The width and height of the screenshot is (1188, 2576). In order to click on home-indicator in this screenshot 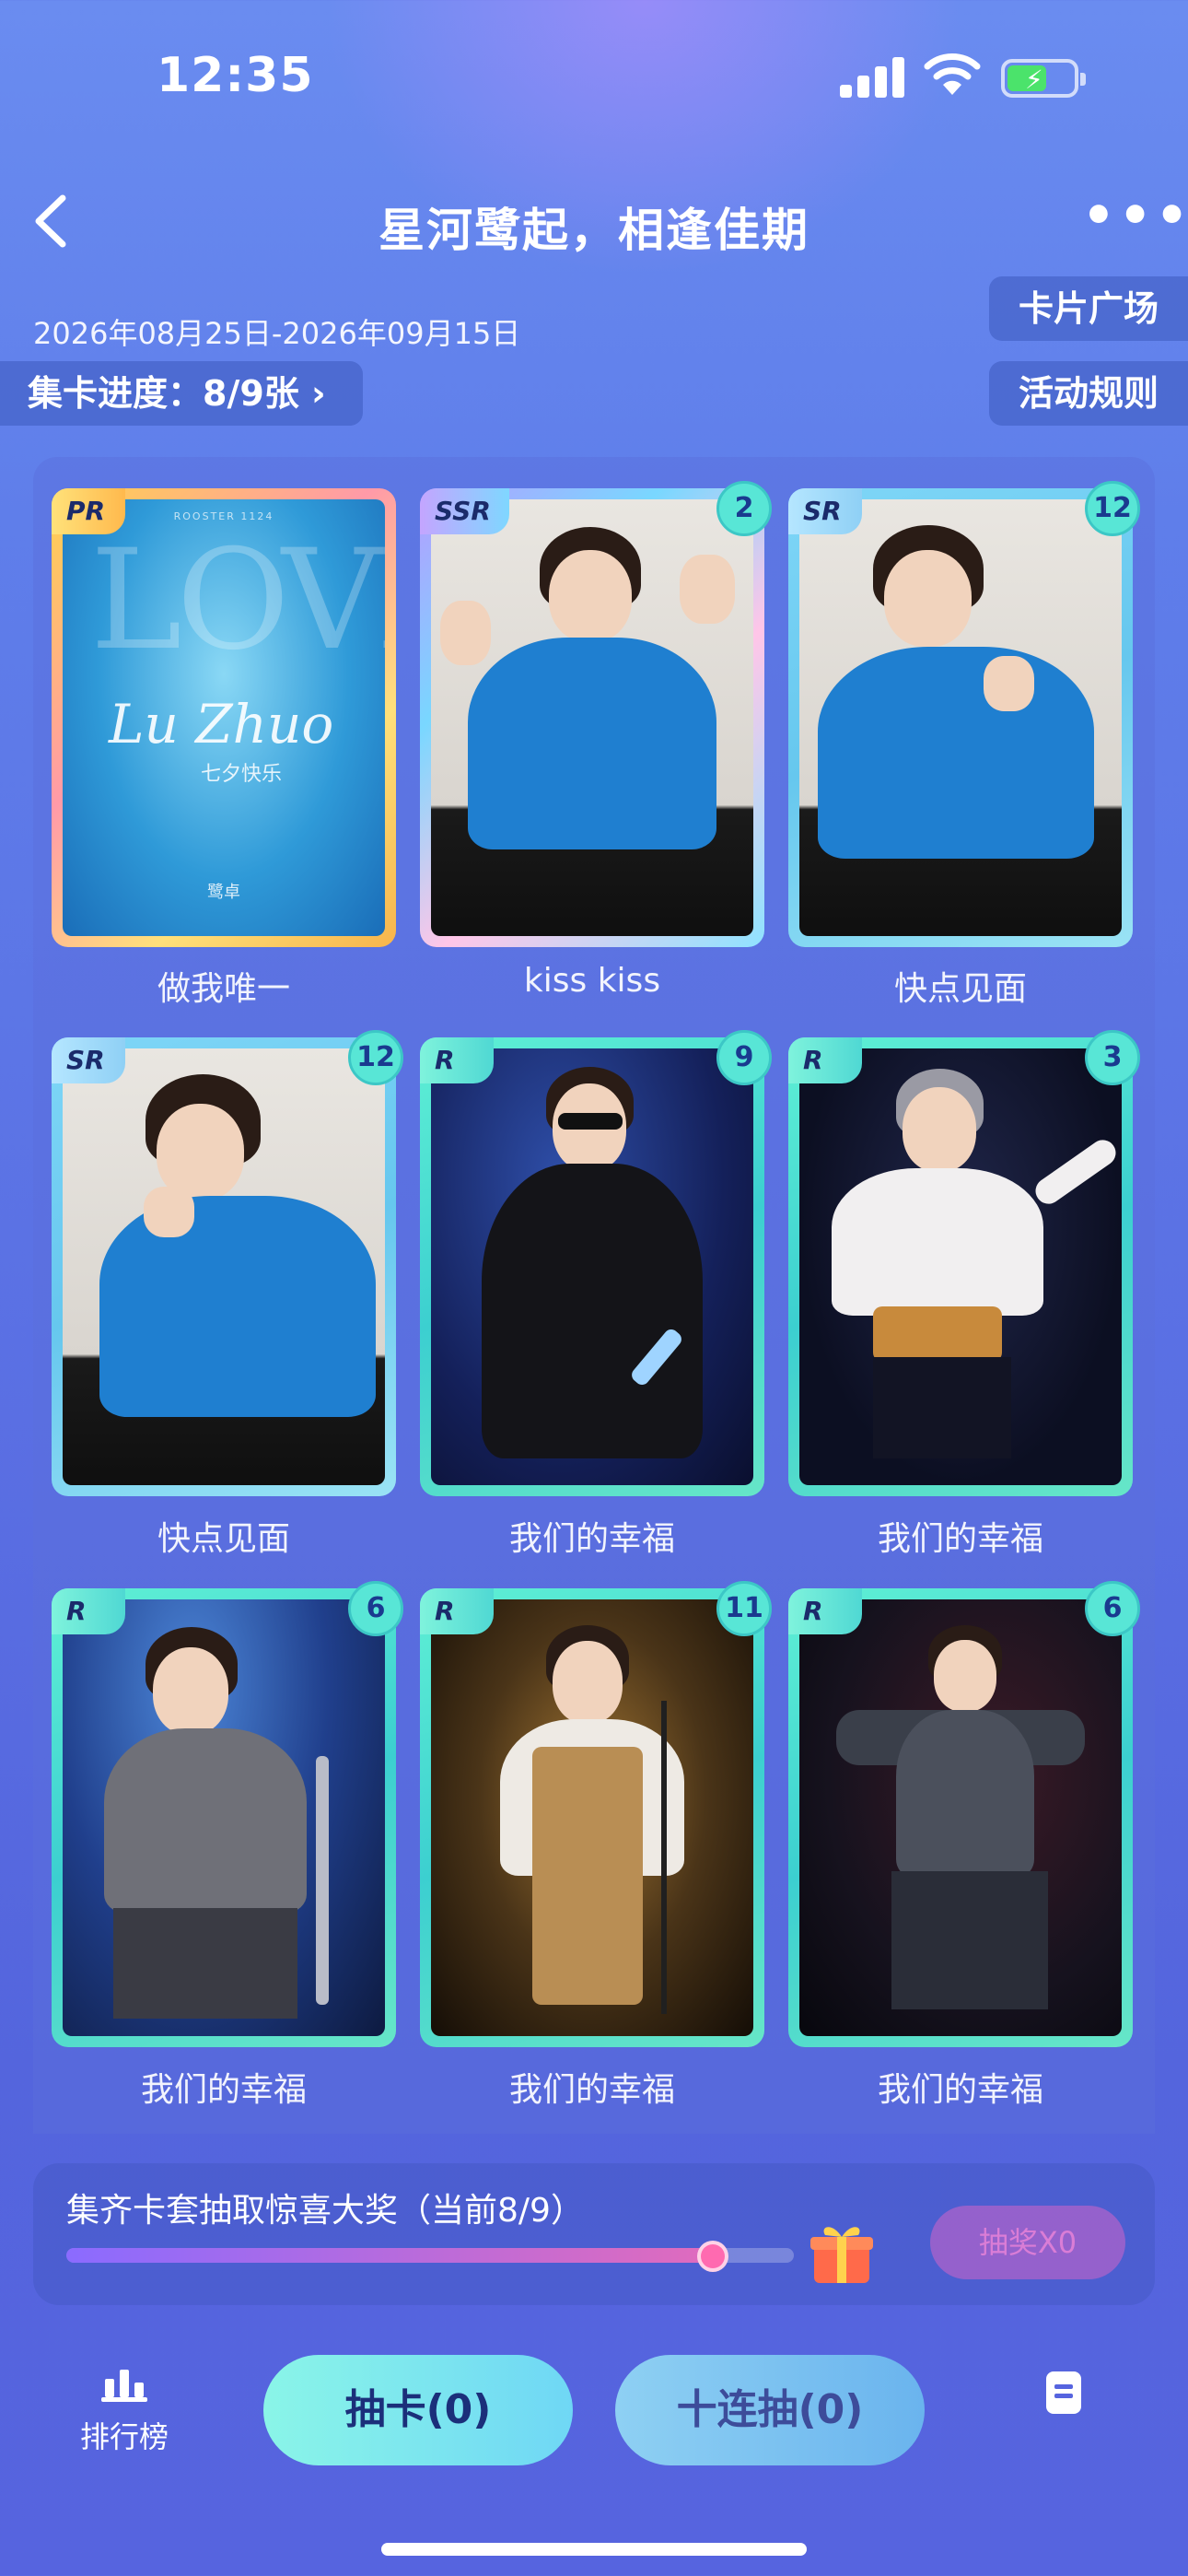, I will do `click(594, 2549)`.